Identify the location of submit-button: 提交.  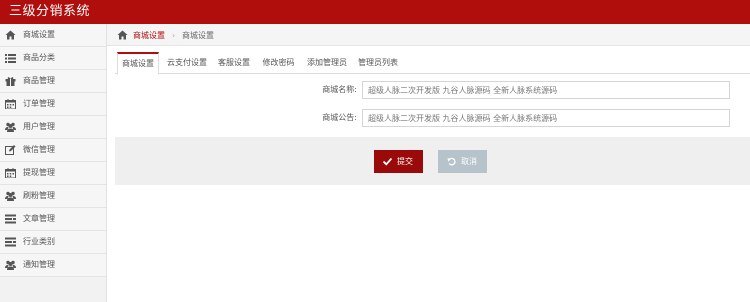
(398, 161).